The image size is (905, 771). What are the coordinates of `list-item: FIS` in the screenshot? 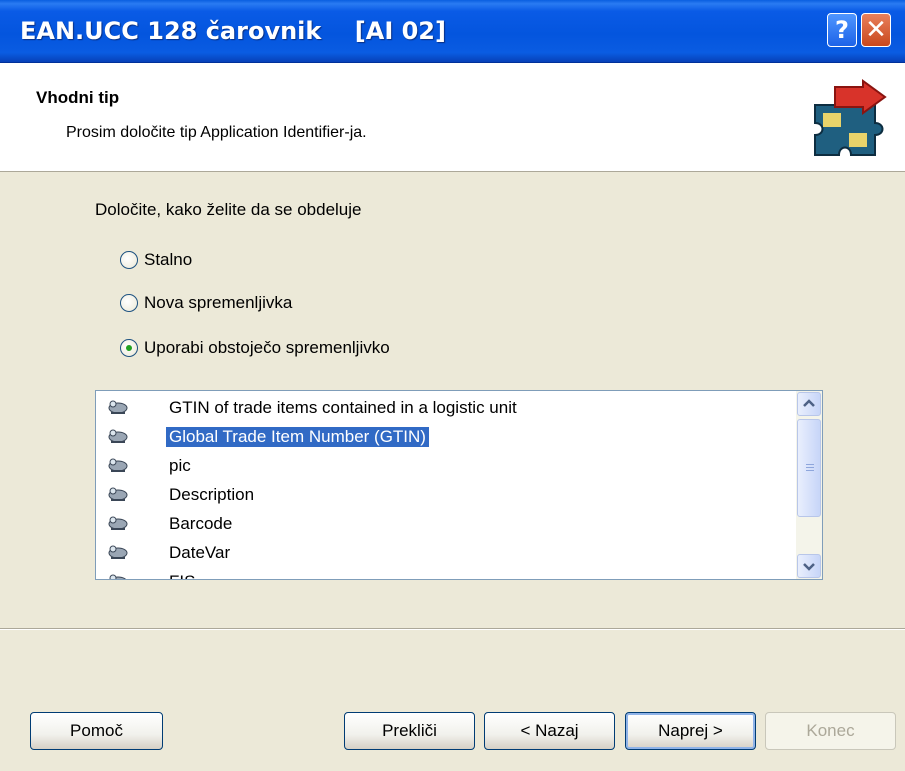 It's located at (446, 573).